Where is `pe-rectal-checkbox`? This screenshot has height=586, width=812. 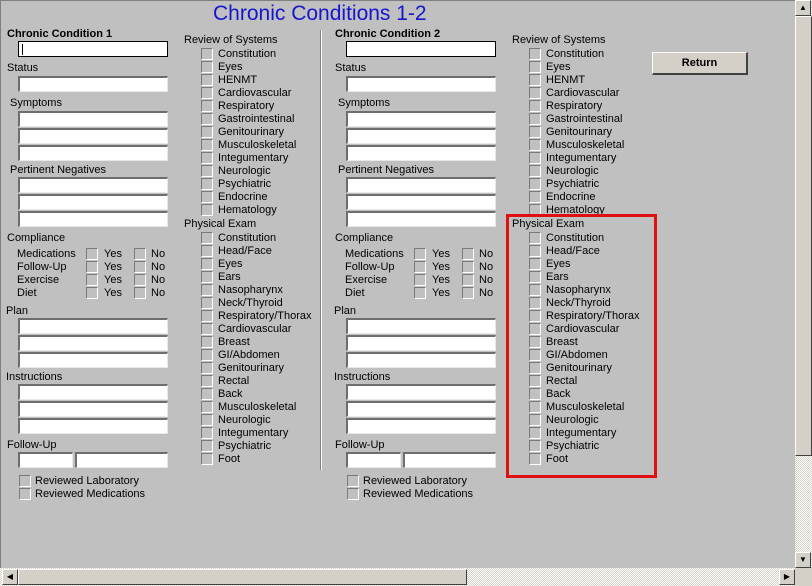
pe-rectal-checkbox is located at coordinates (207, 381).